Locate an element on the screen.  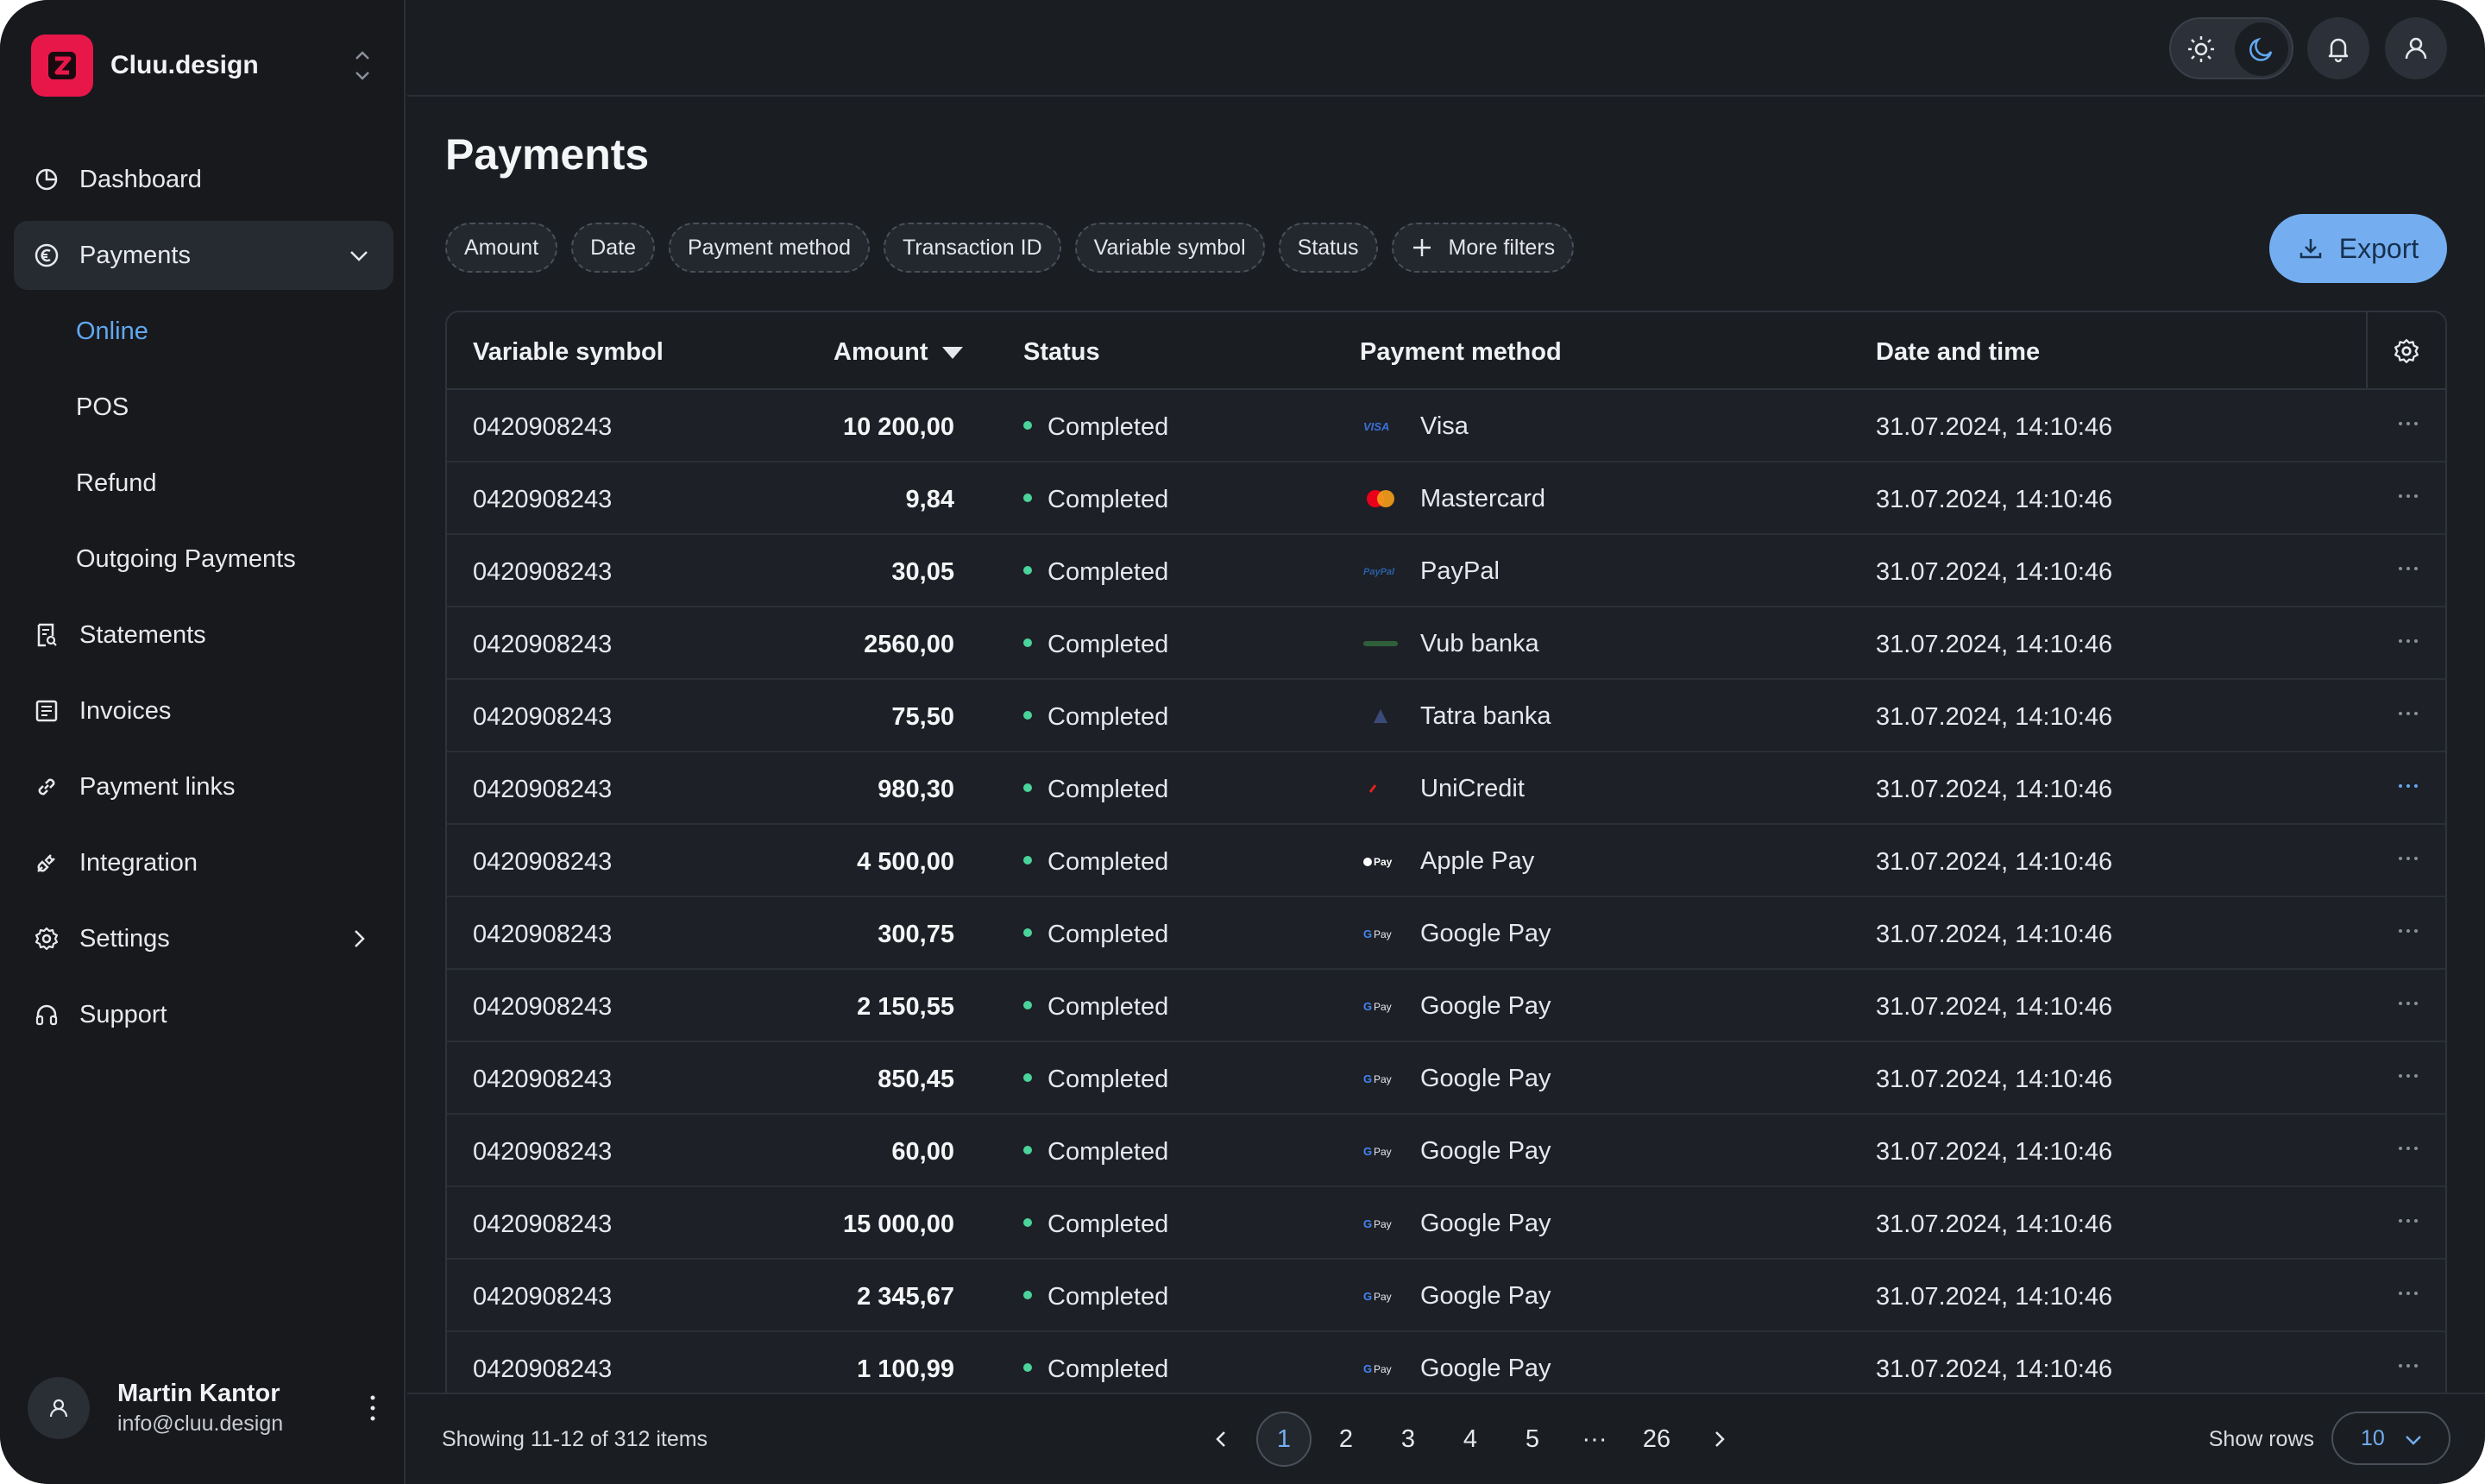
sidebar-item-support: Support is located at coordinates (204, 1014).